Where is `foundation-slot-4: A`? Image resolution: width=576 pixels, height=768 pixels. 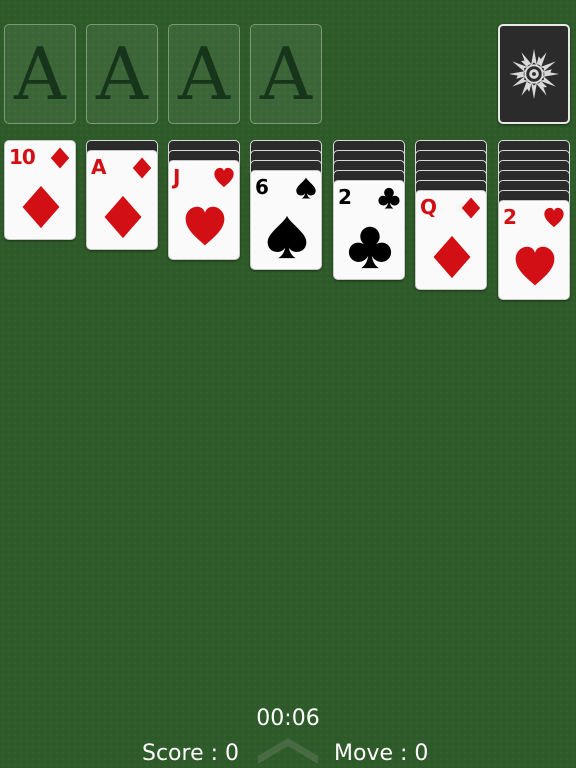
foundation-slot-4: A is located at coordinates (286, 74).